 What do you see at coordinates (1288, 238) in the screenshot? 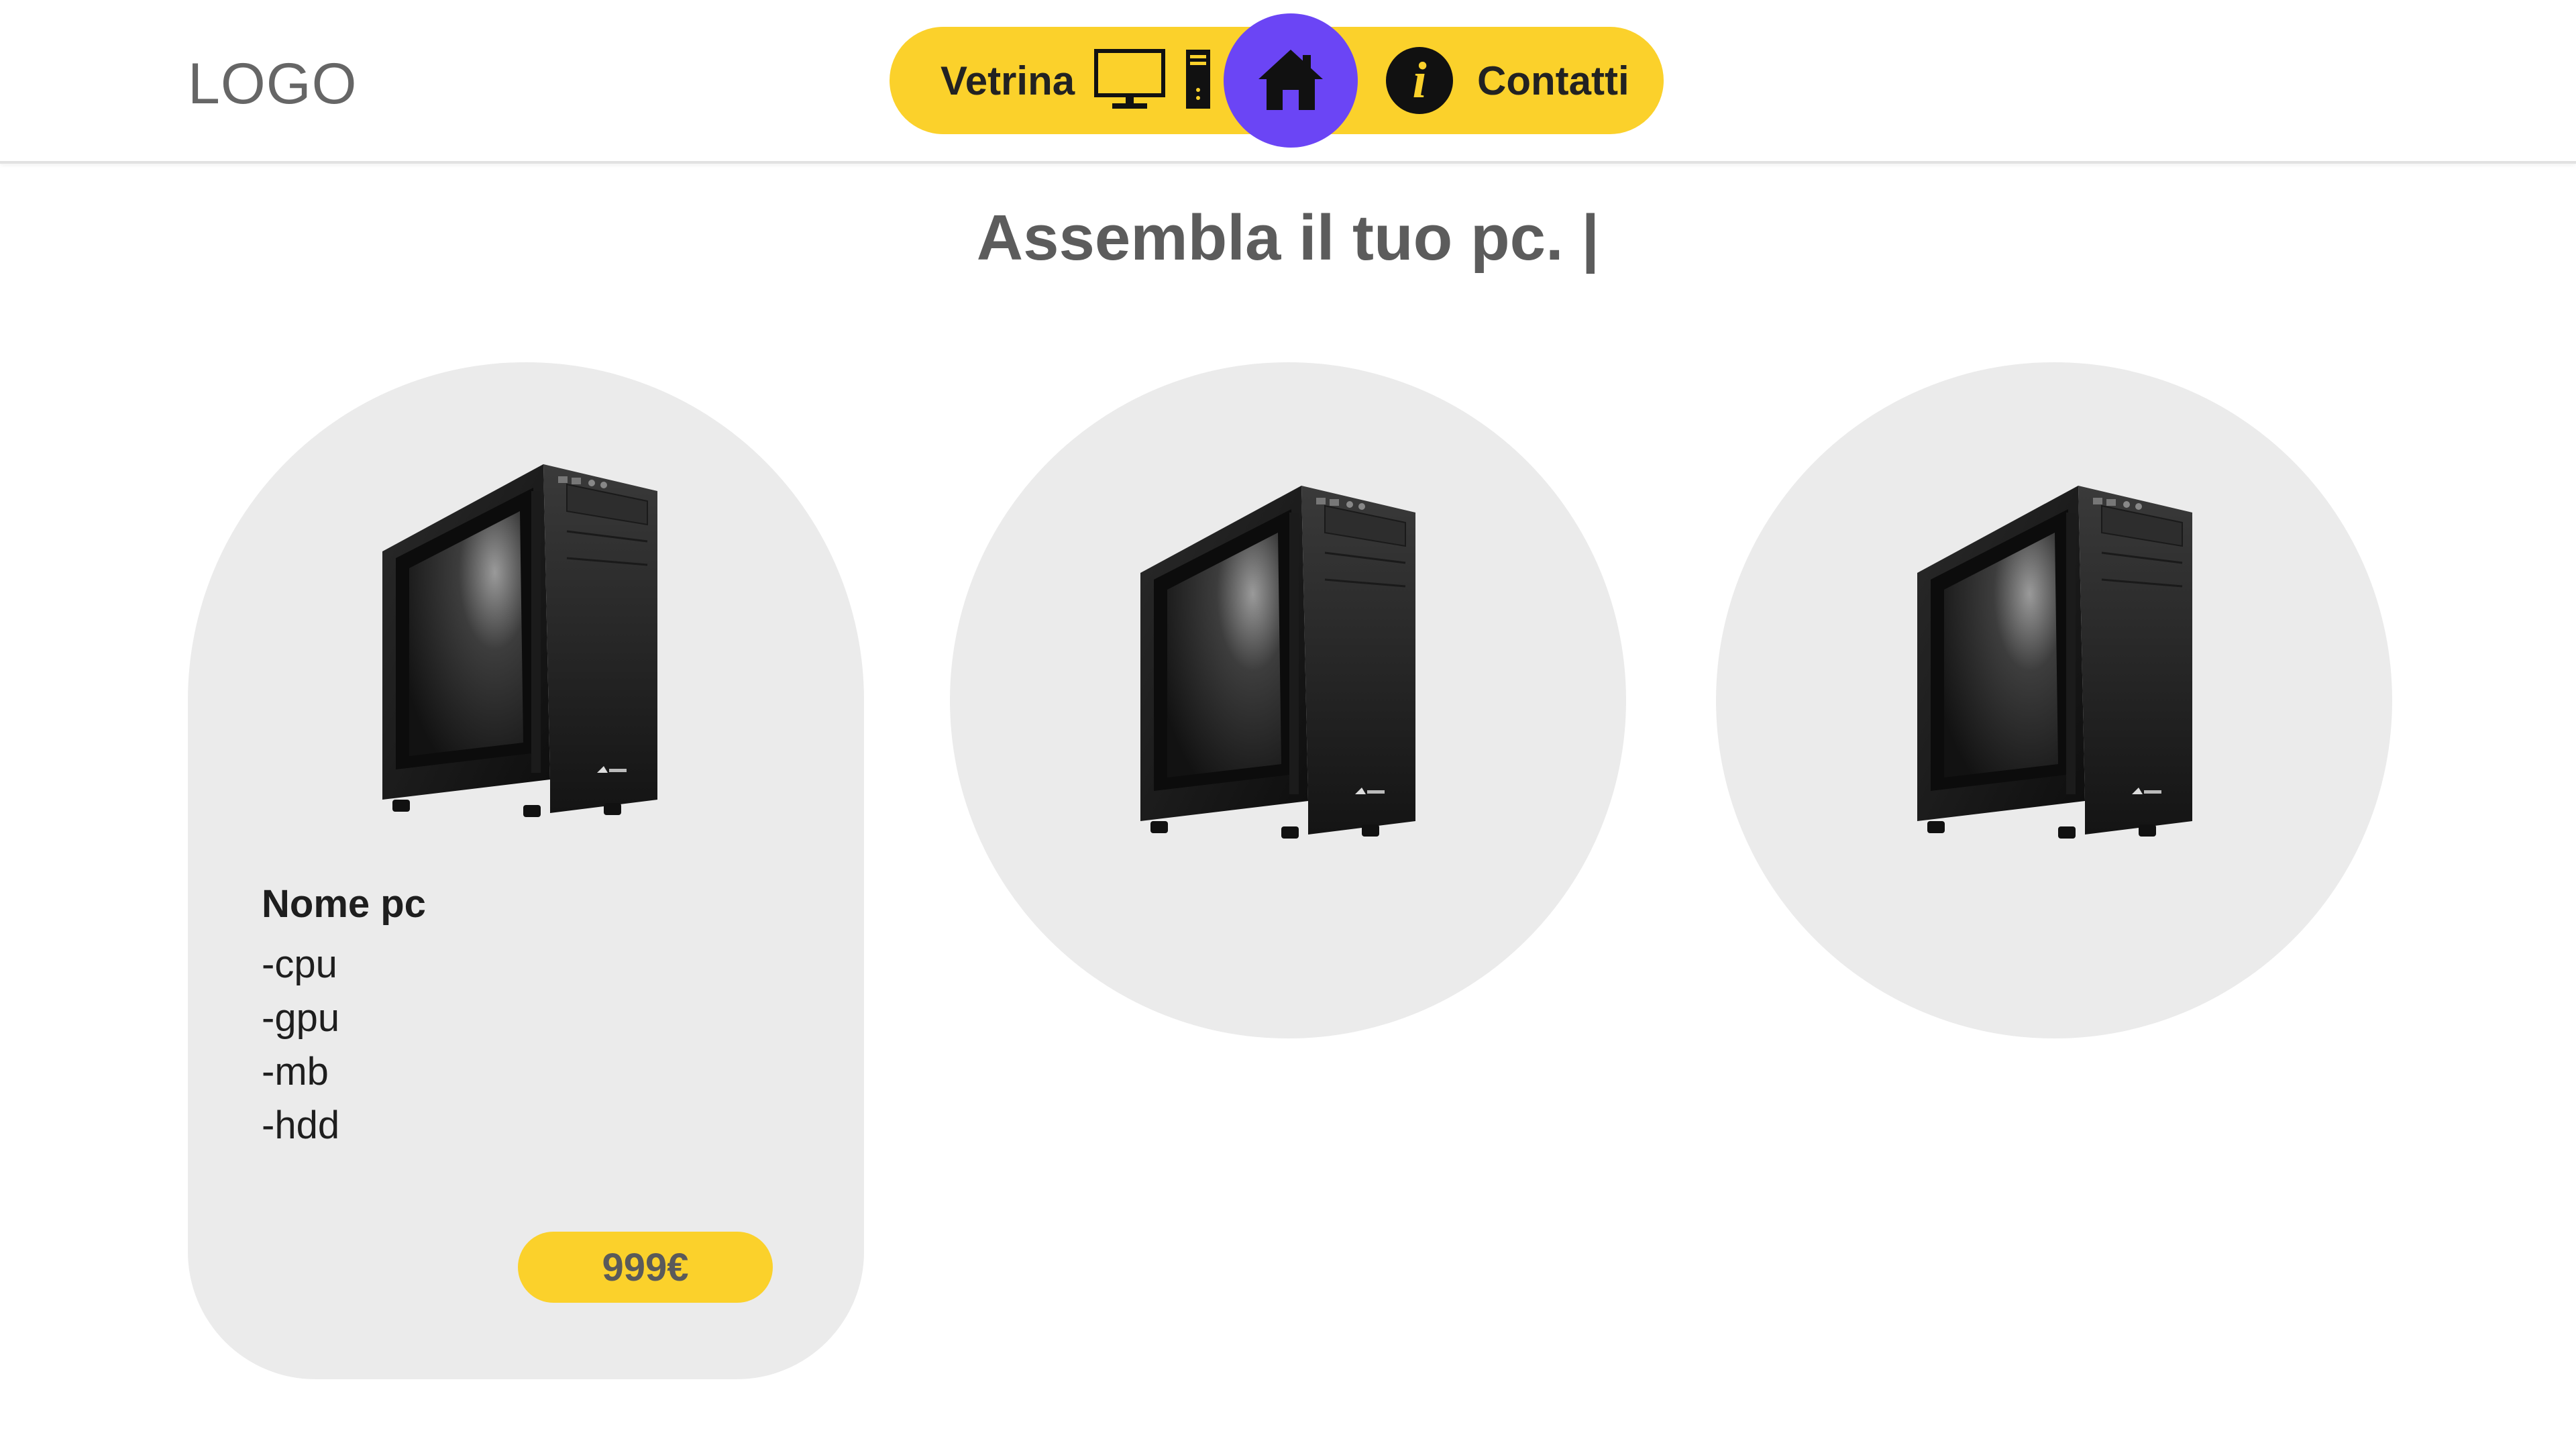
I see `page-headline: Assembla il tuo pc. |` at bounding box center [1288, 238].